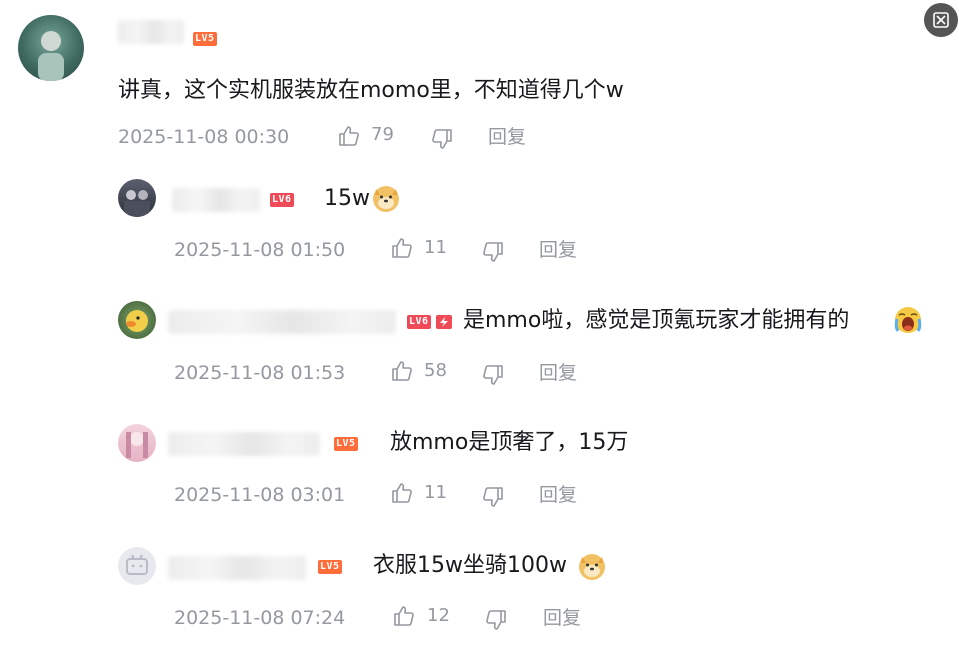 Image resolution: width=959 pixels, height=645 pixels. Describe the element at coordinates (260, 495) in the screenshot. I see `comment-time: 2025-11-08 03:01` at that location.